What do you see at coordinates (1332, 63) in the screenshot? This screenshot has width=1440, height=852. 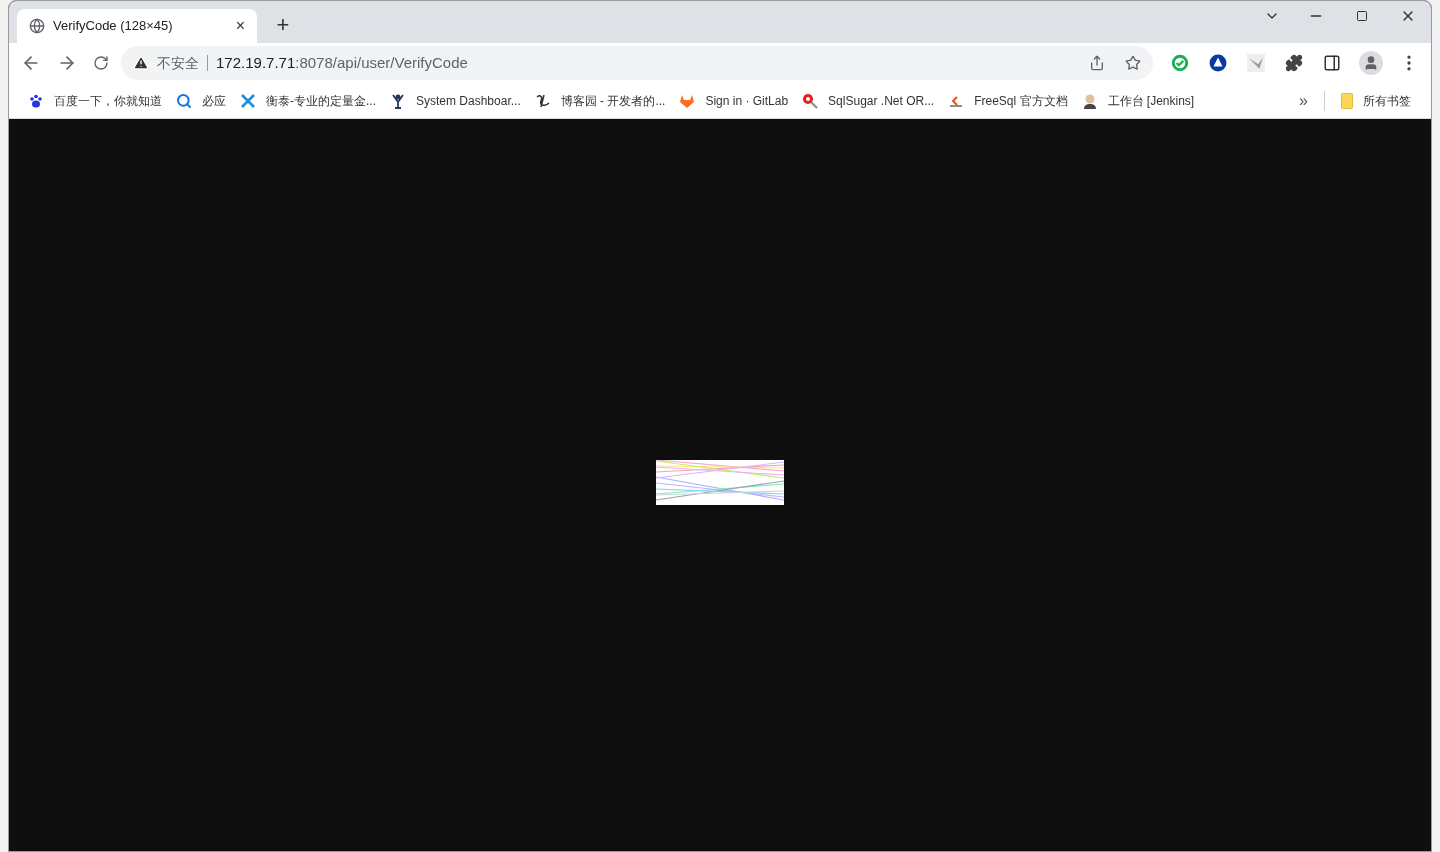 I see `side-panel-icon` at bounding box center [1332, 63].